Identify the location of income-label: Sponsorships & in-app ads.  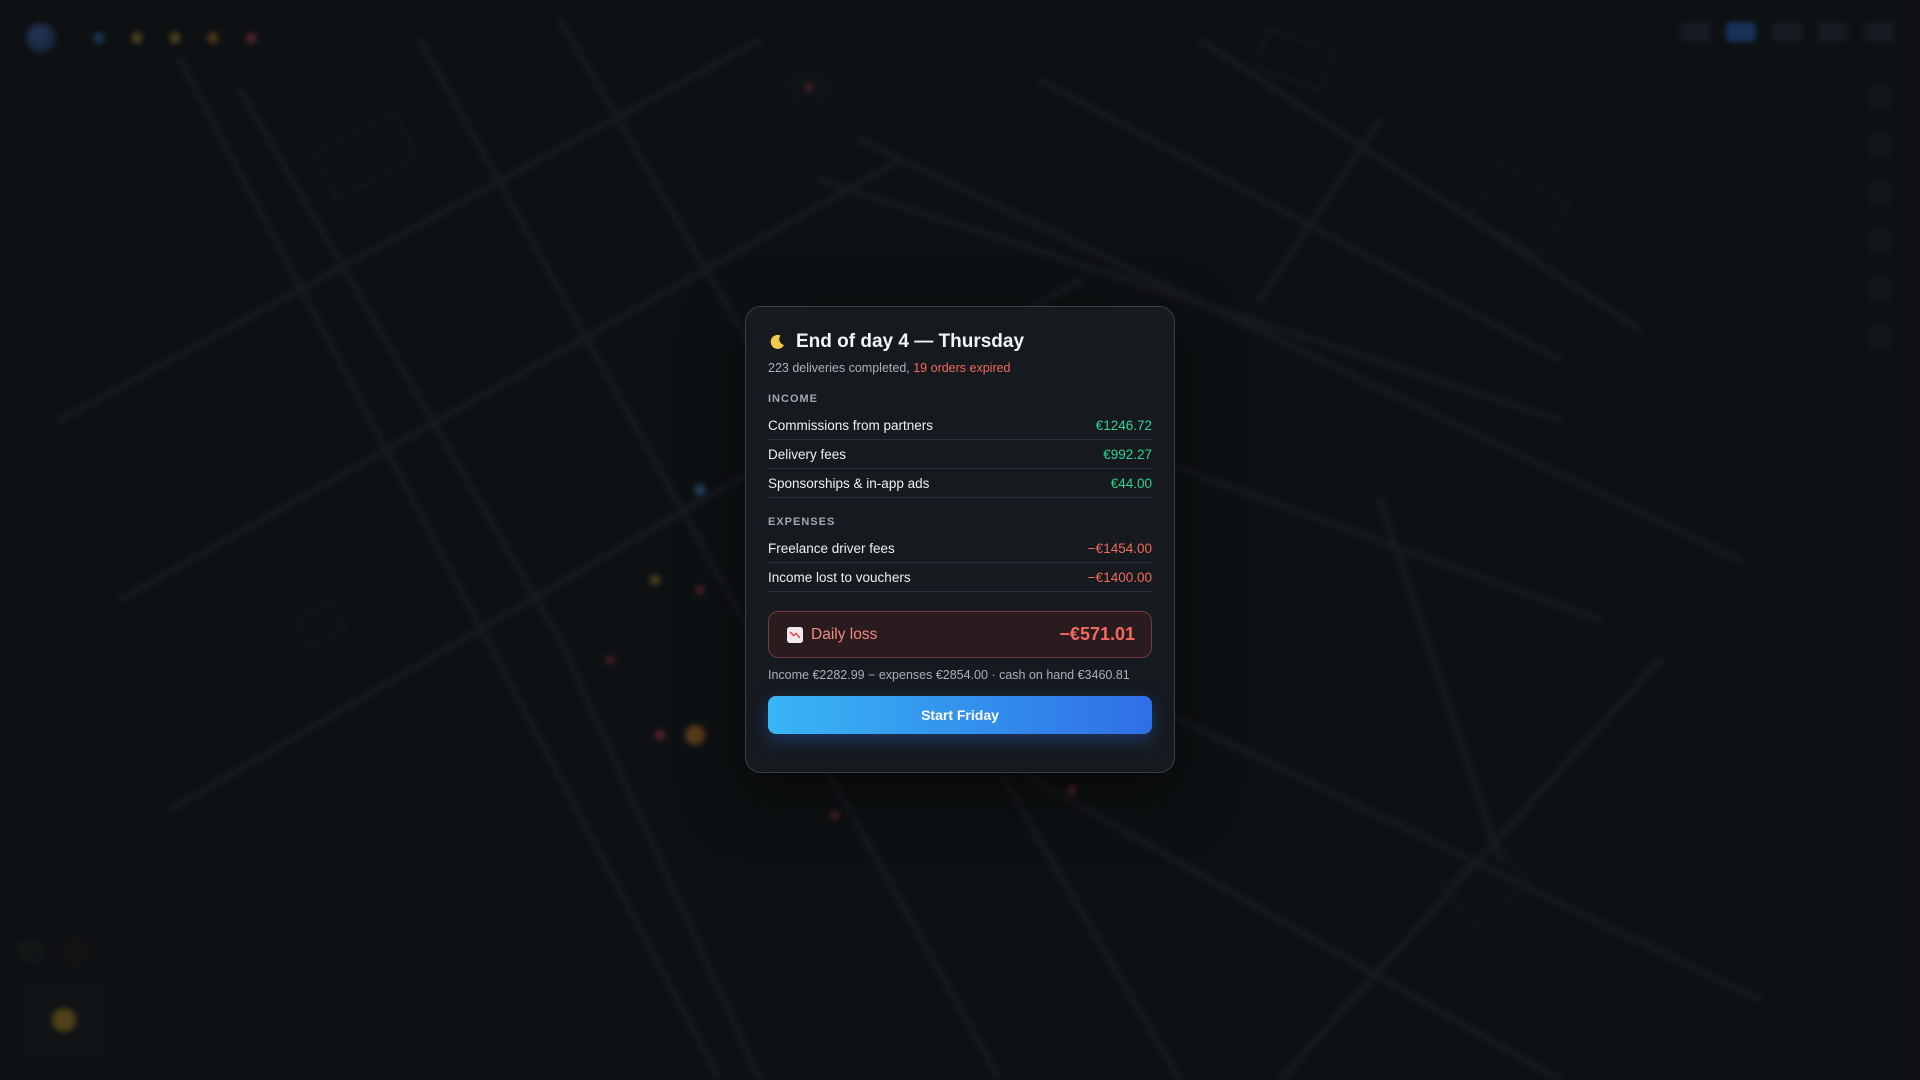
(849, 483).